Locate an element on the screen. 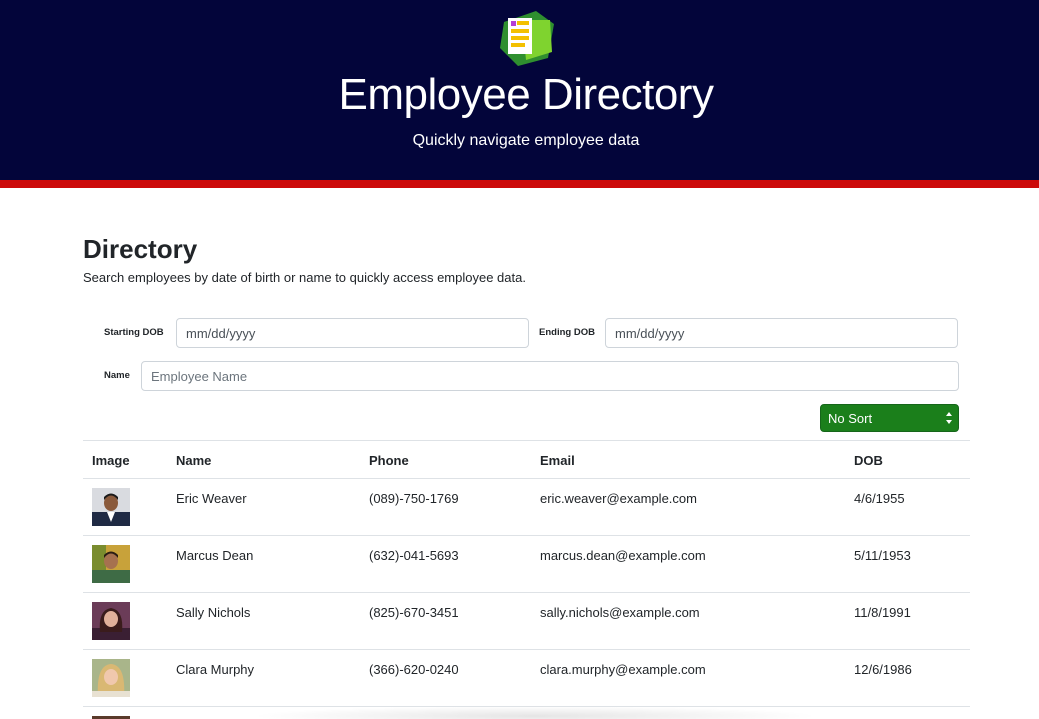 This screenshot has height=719, width=1039. employee-email: eric.weaver@example.com is located at coordinates (618, 498).